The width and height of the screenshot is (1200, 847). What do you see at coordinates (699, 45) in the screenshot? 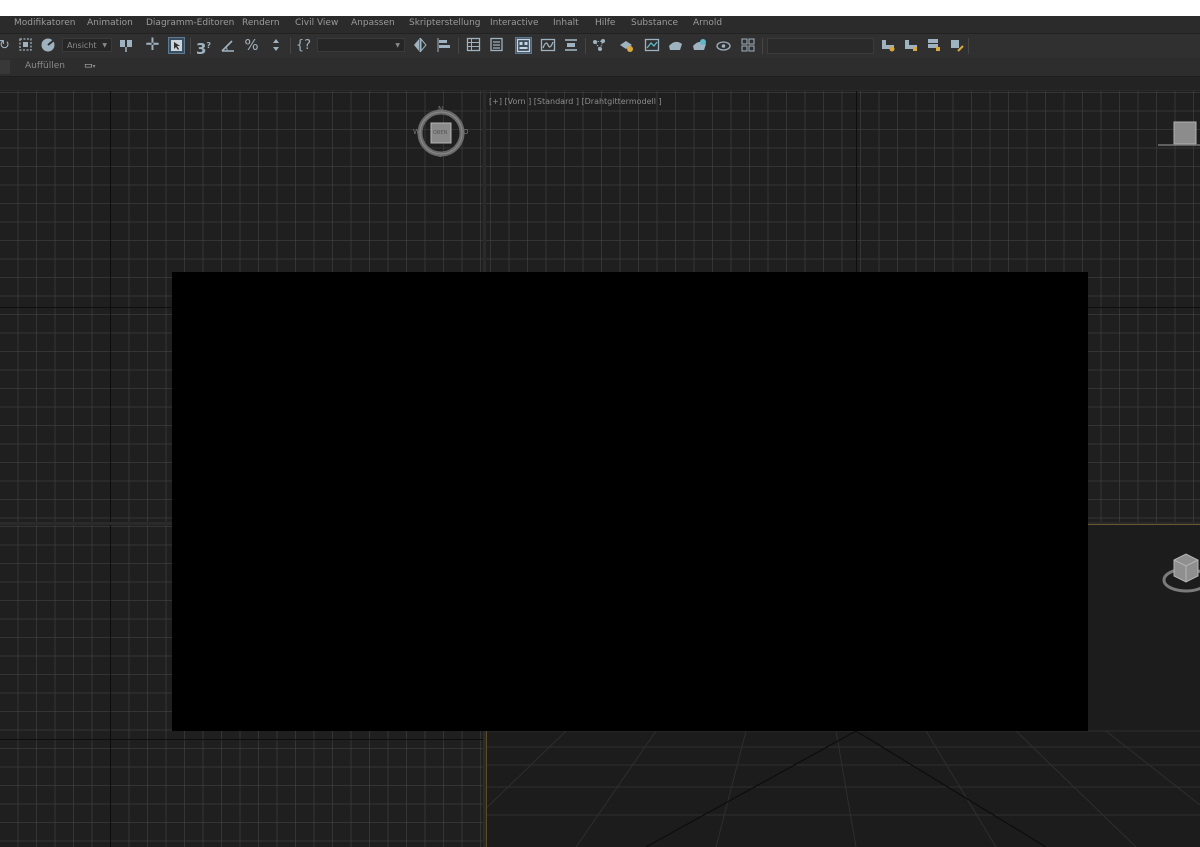
I see `render-cloud-icon` at bounding box center [699, 45].